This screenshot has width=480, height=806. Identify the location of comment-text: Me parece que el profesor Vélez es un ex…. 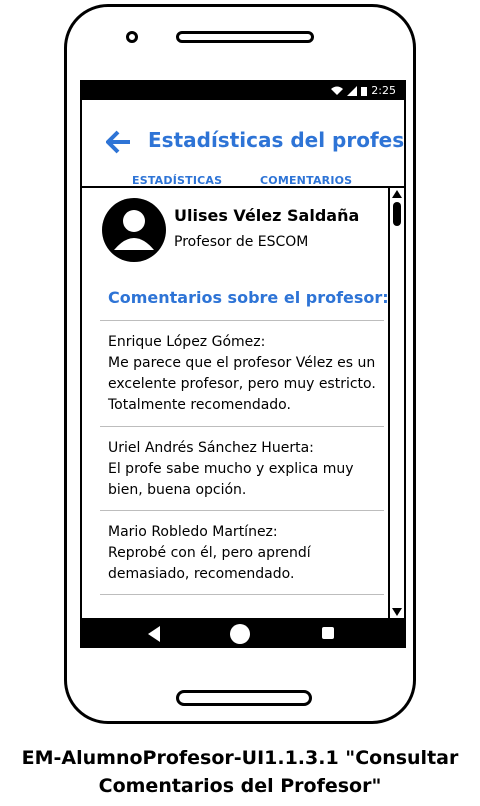
(242, 384).